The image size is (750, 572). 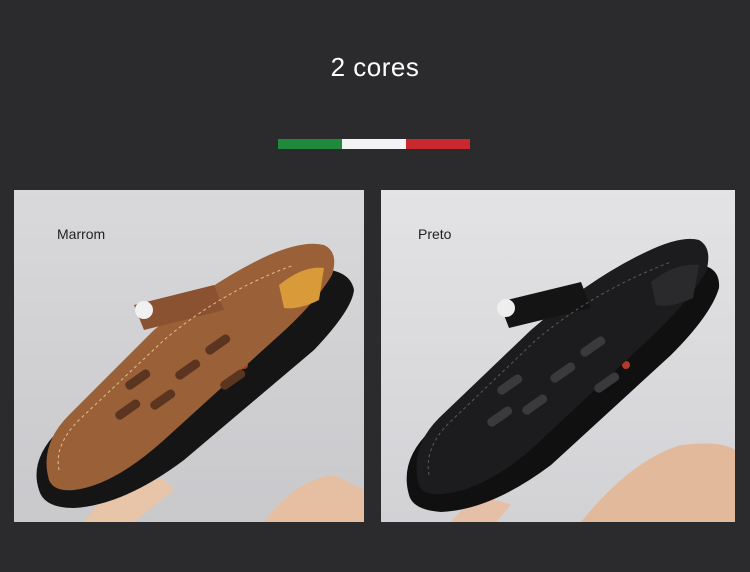 I want to click on flag-white-band, so click(x=374, y=144).